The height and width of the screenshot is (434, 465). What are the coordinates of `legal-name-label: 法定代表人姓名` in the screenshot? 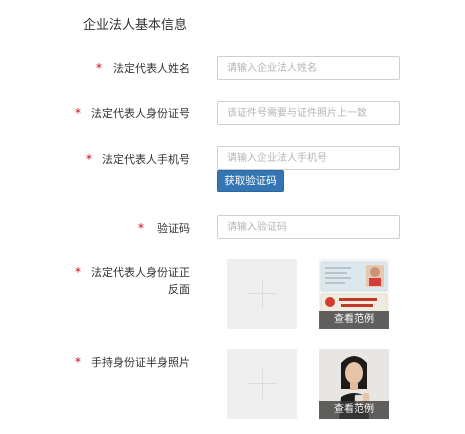 It's located at (151, 68).